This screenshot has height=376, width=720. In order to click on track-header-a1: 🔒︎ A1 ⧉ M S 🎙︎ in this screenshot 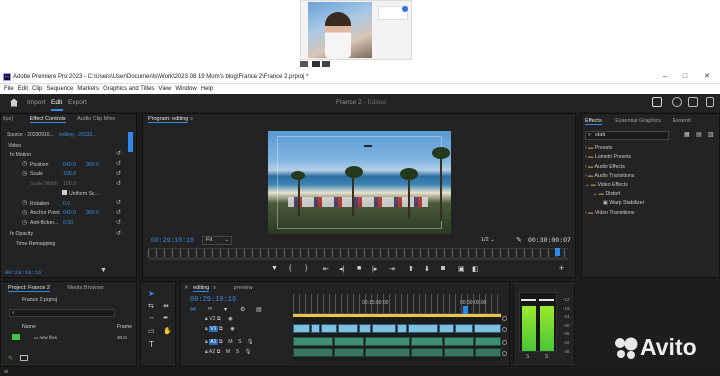, I will do `click(229, 343)`.